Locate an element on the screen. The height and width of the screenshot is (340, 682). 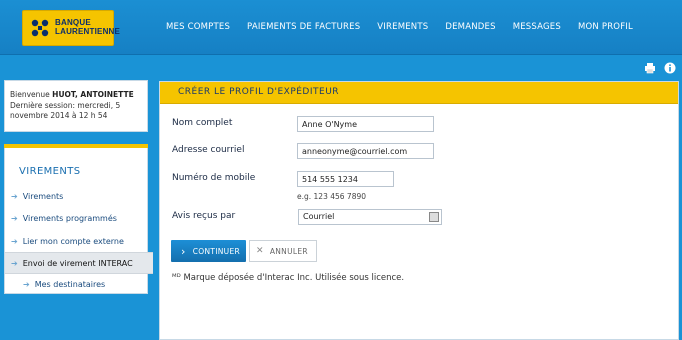
chevron-right-icon: › is located at coordinates (183, 251).